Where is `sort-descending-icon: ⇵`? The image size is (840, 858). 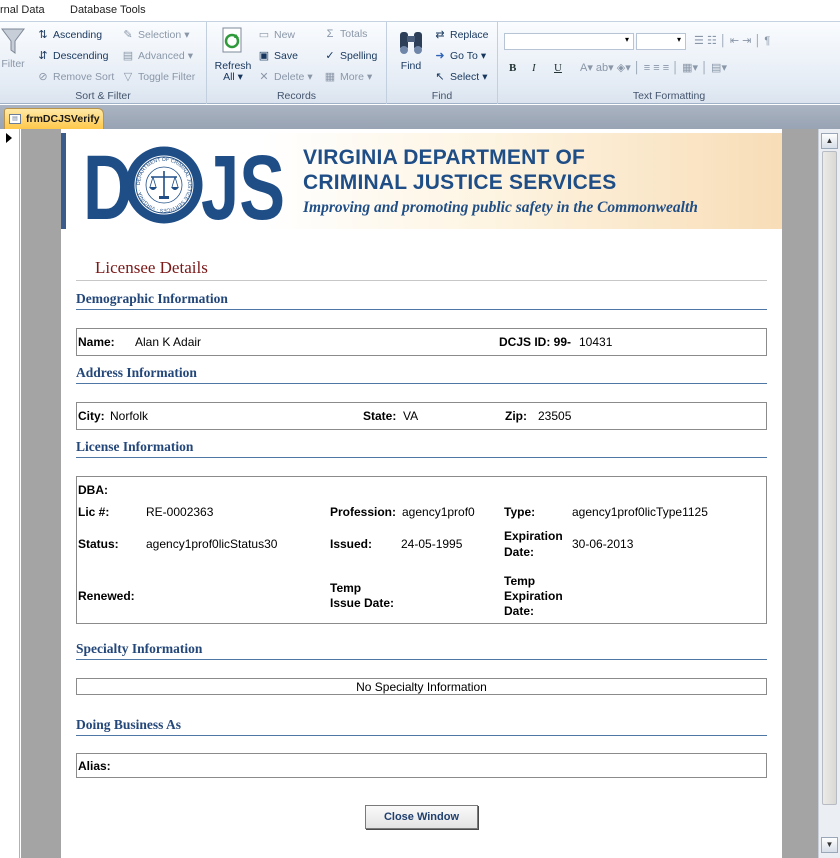 sort-descending-icon: ⇵ is located at coordinates (43, 56).